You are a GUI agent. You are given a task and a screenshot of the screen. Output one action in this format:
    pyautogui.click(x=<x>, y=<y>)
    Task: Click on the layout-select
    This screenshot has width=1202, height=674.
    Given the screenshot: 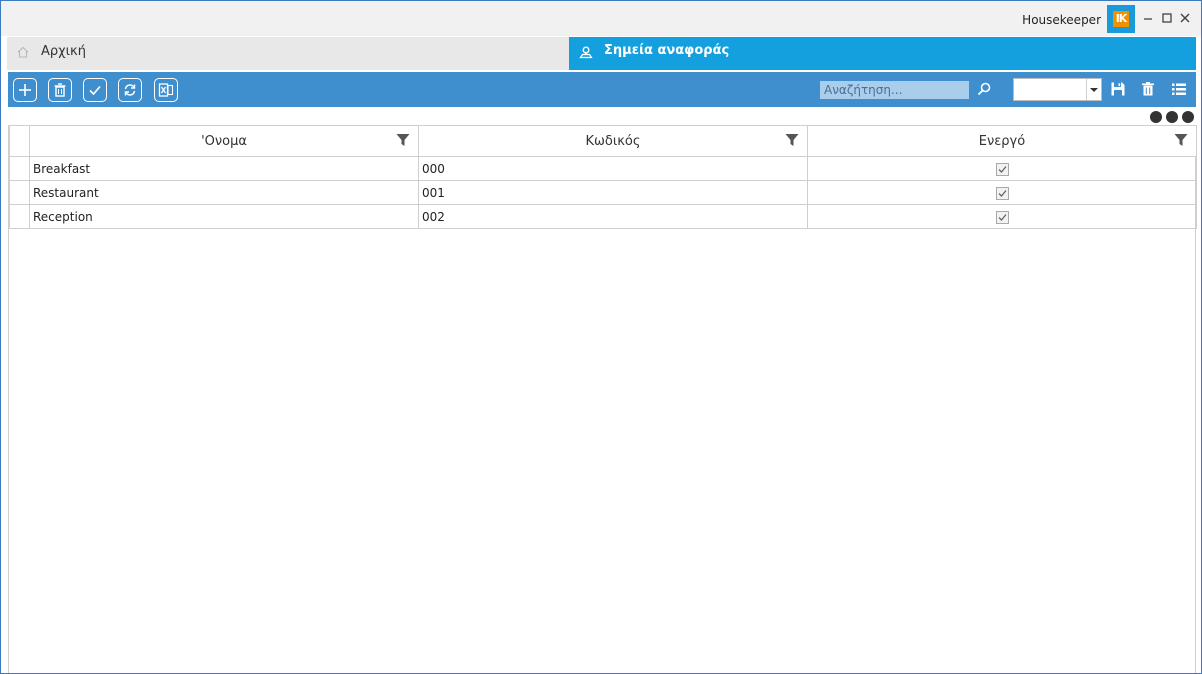 What is the action you would take?
    pyautogui.click(x=1057, y=89)
    